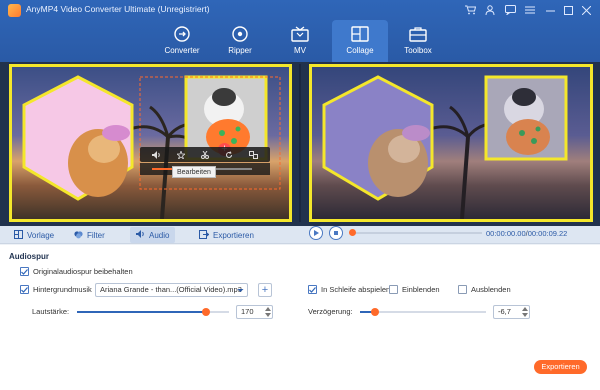 Image resolution: width=600 pixels, height=390 pixels. I want to click on nav-toolbox: Toolbox, so click(418, 41).